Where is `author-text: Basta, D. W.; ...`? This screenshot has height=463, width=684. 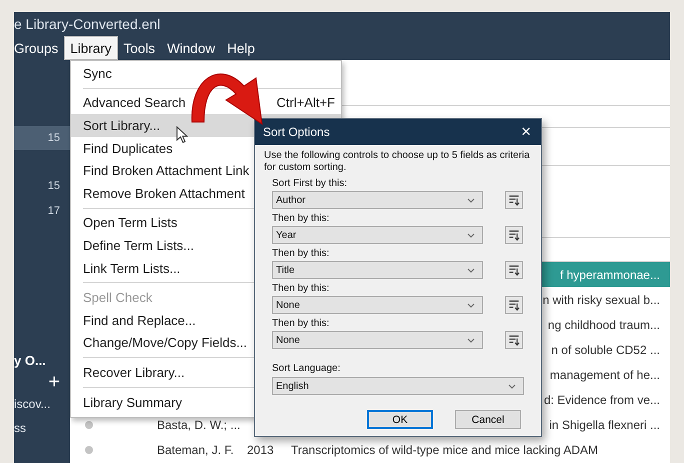 author-text: Basta, D. W.; ... is located at coordinates (199, 425).